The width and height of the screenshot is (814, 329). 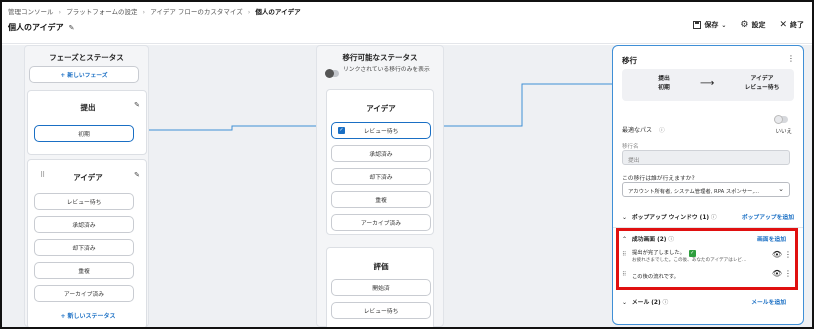 I want to click on to-status: レビュー待ち, so click(x=762, y=88).